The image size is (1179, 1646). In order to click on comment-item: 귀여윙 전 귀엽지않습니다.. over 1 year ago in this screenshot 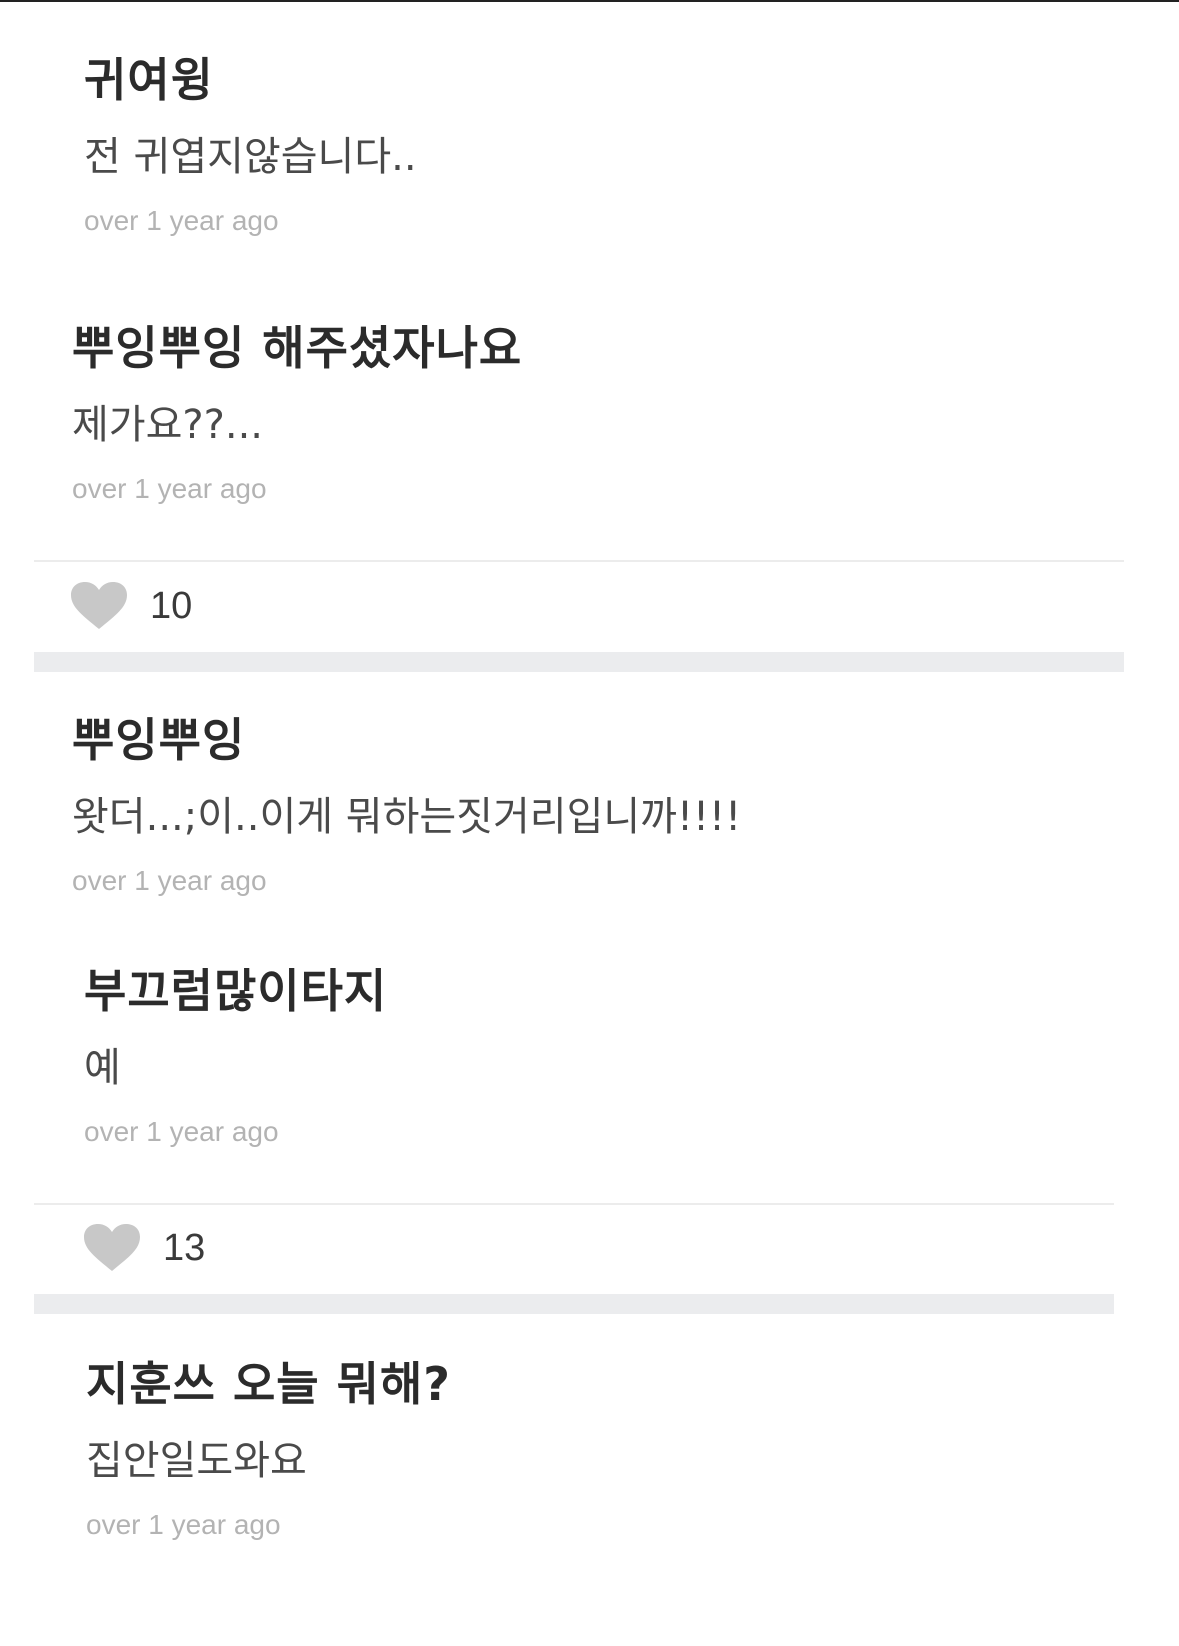, I will do `click(250, 145)`.